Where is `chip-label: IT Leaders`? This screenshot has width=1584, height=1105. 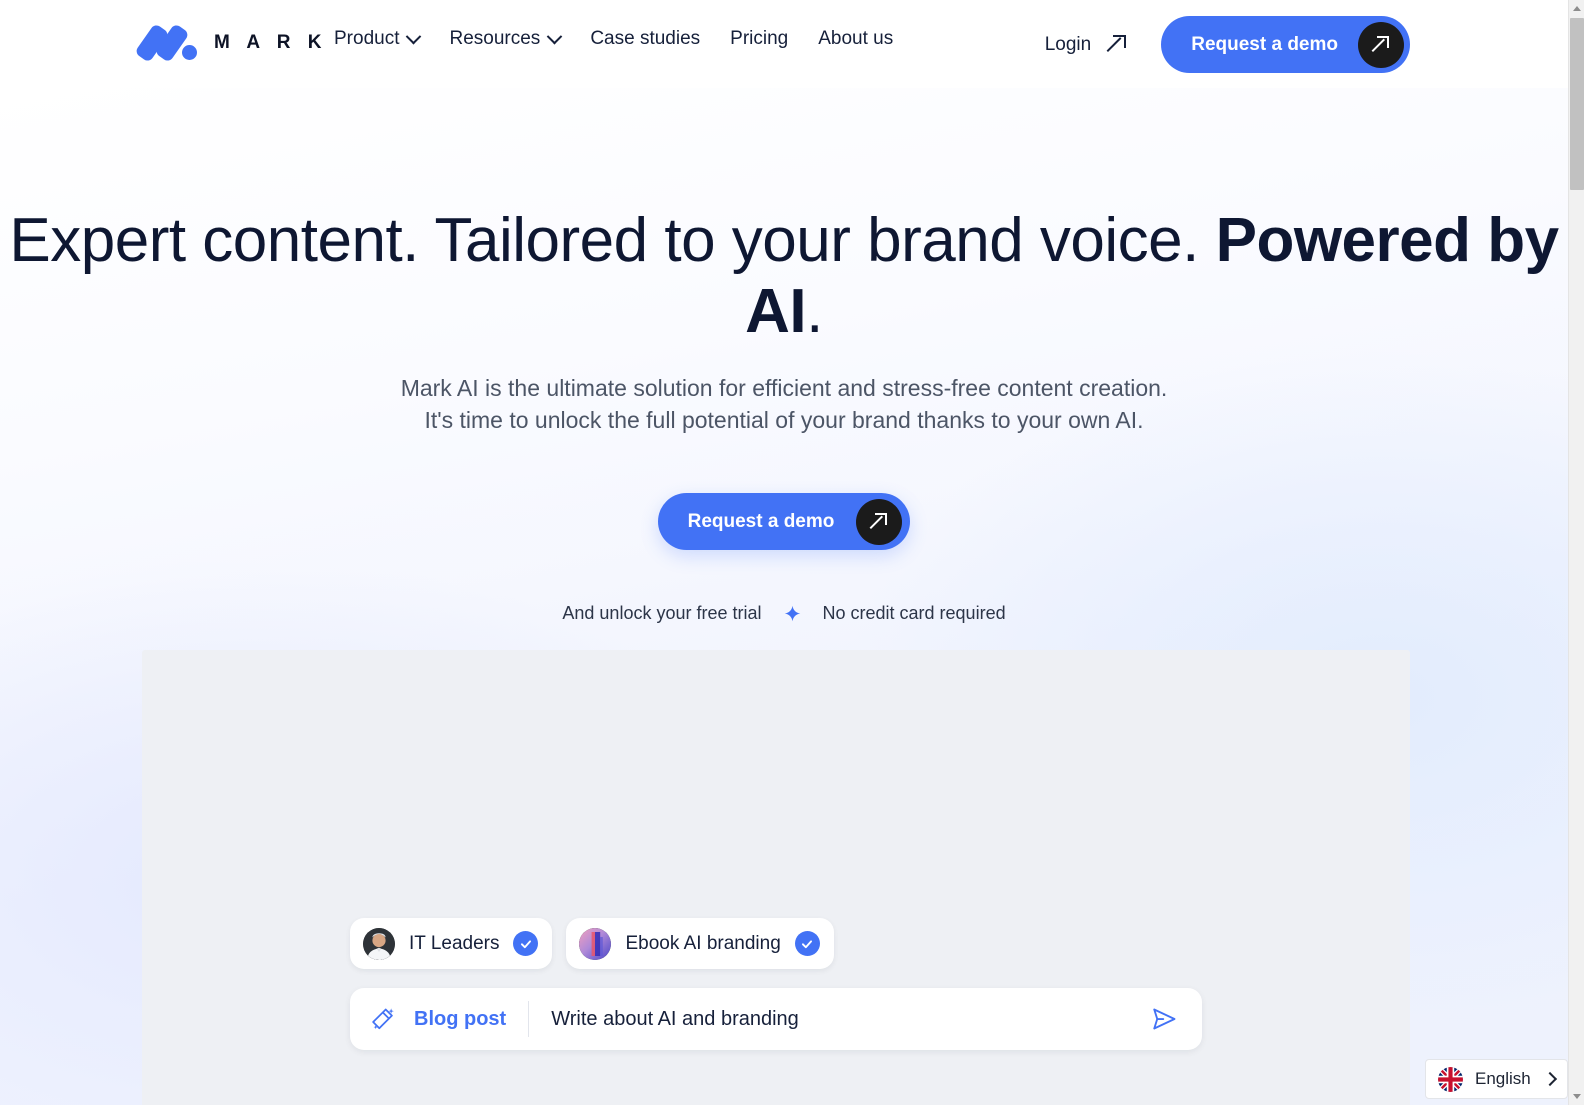 chip-label: IT Leaders is located at coordinates (454, 943).